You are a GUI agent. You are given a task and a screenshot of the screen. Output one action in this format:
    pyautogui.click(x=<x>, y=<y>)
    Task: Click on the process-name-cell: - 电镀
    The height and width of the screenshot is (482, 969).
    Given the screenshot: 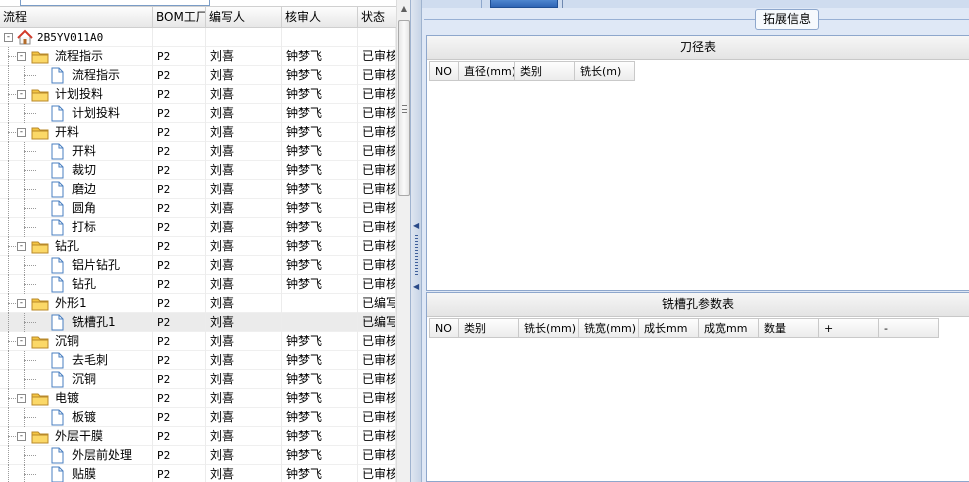 What is the action you would take?
    pyautogui.click(x=76, y=398)
    